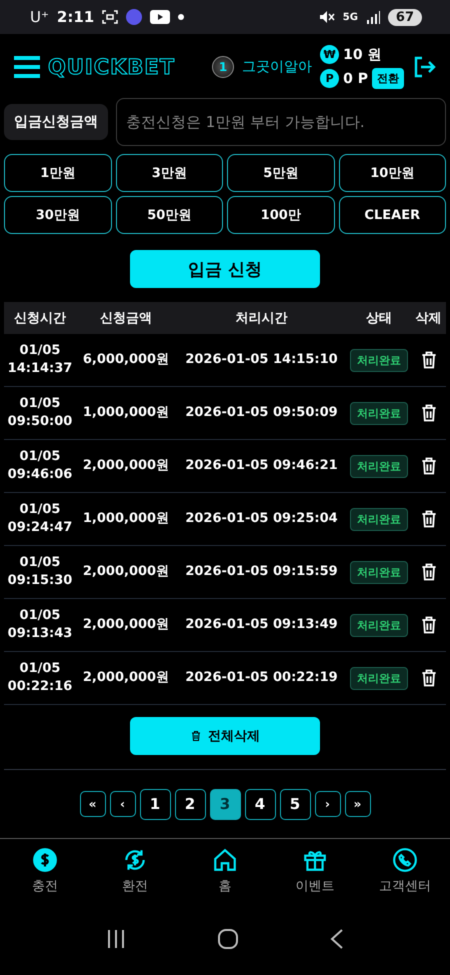 The image size is (450, 975). Describe the element at coordinates (155, 804) in the screenshot. I see `page-button: 1` at that location.